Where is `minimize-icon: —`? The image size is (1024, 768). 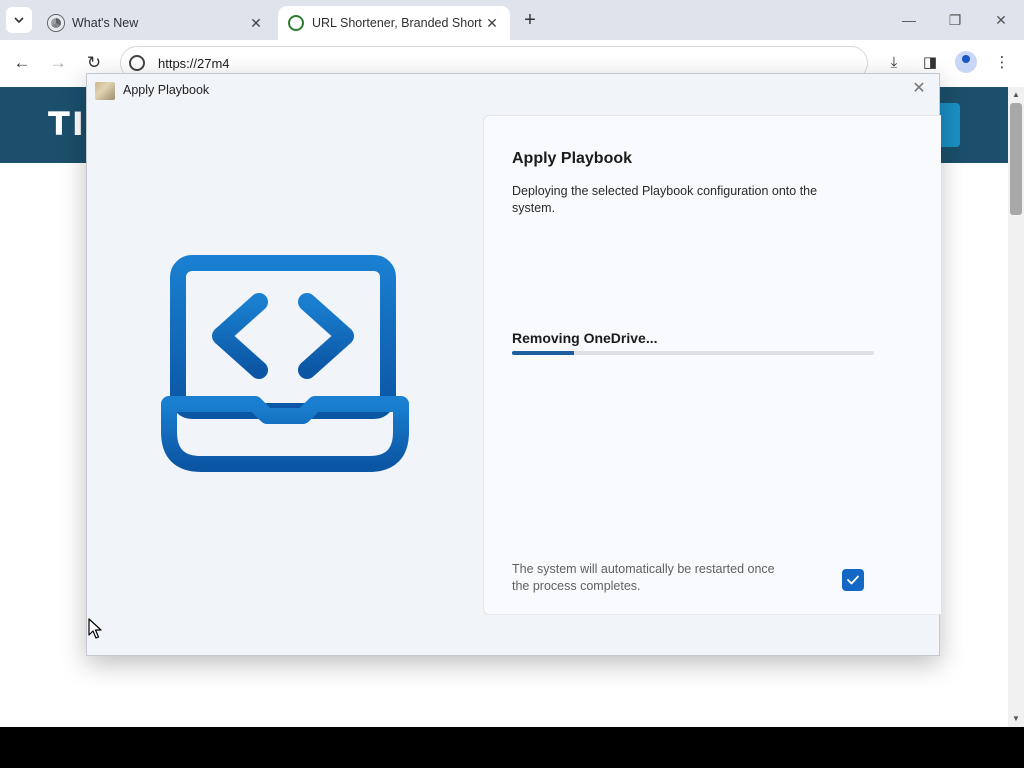 minimize-icon: — is located at coordinates (909, 20).